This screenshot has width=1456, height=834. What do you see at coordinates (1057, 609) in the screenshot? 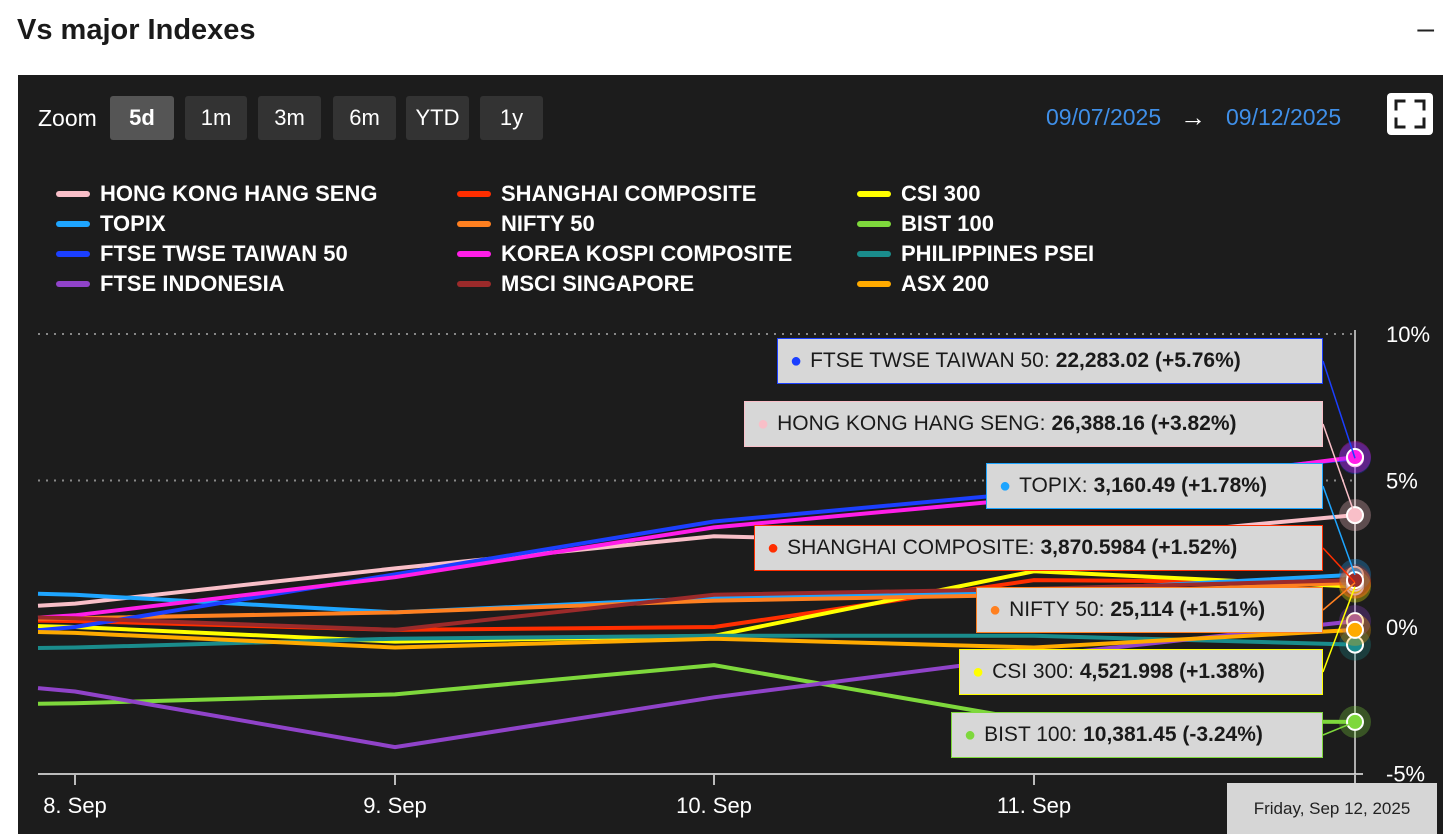
I see `tooltip-series-name: NIFTY 50:` at bounding box center [1057, 609].